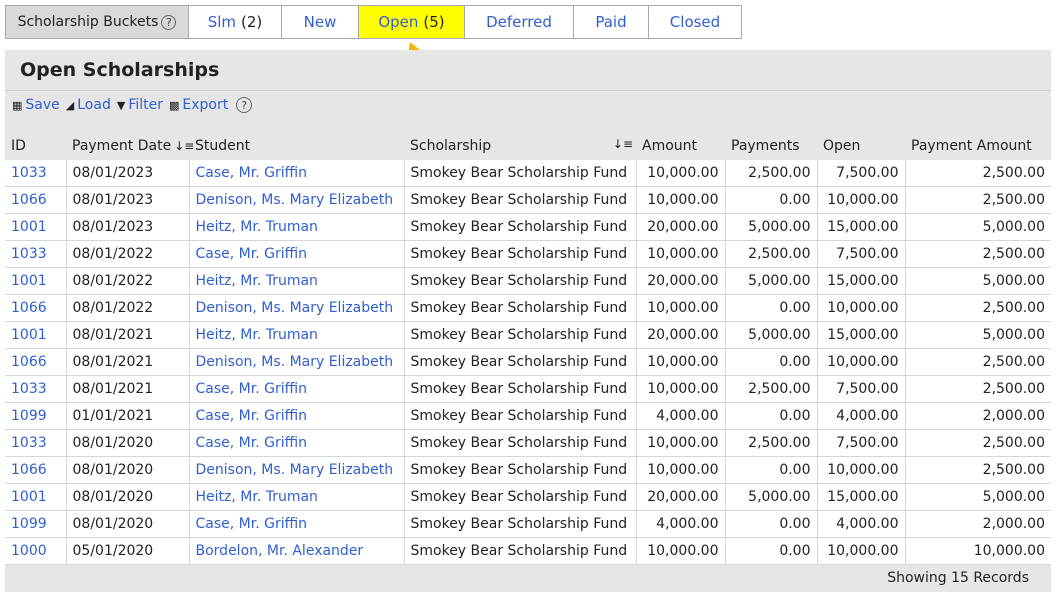  Describe the element at coordinates (519, 22) in the screenshot. I see `tab-deferred: Deferred` at that location.